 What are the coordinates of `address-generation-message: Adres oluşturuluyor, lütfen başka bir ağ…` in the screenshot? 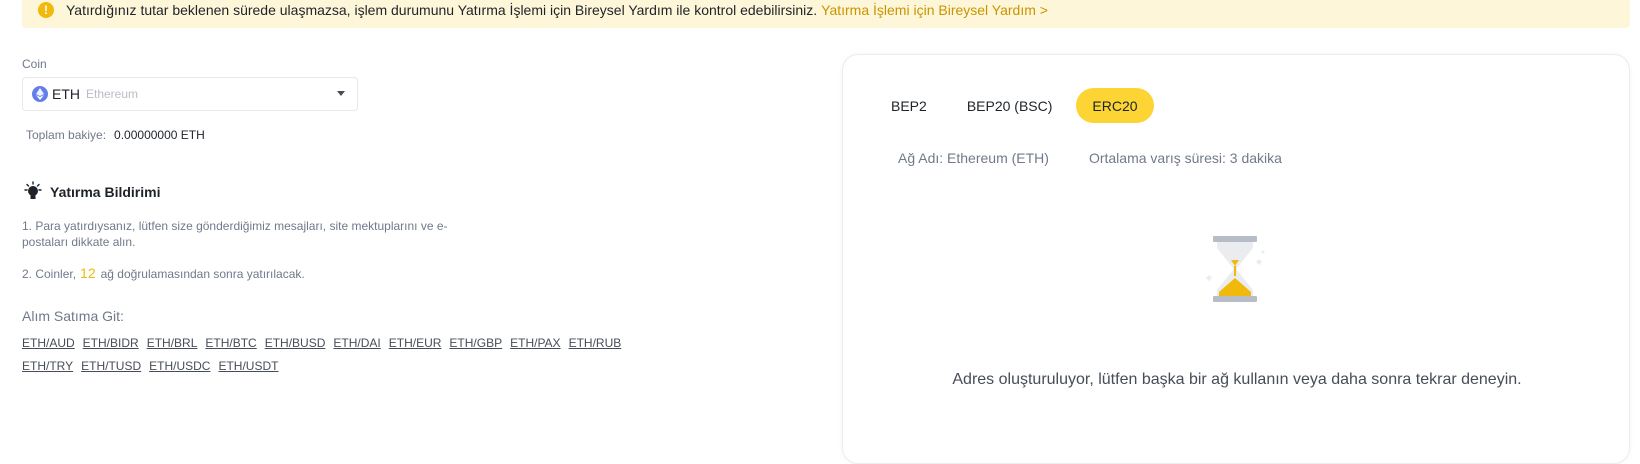 It's located at (1237, 379).